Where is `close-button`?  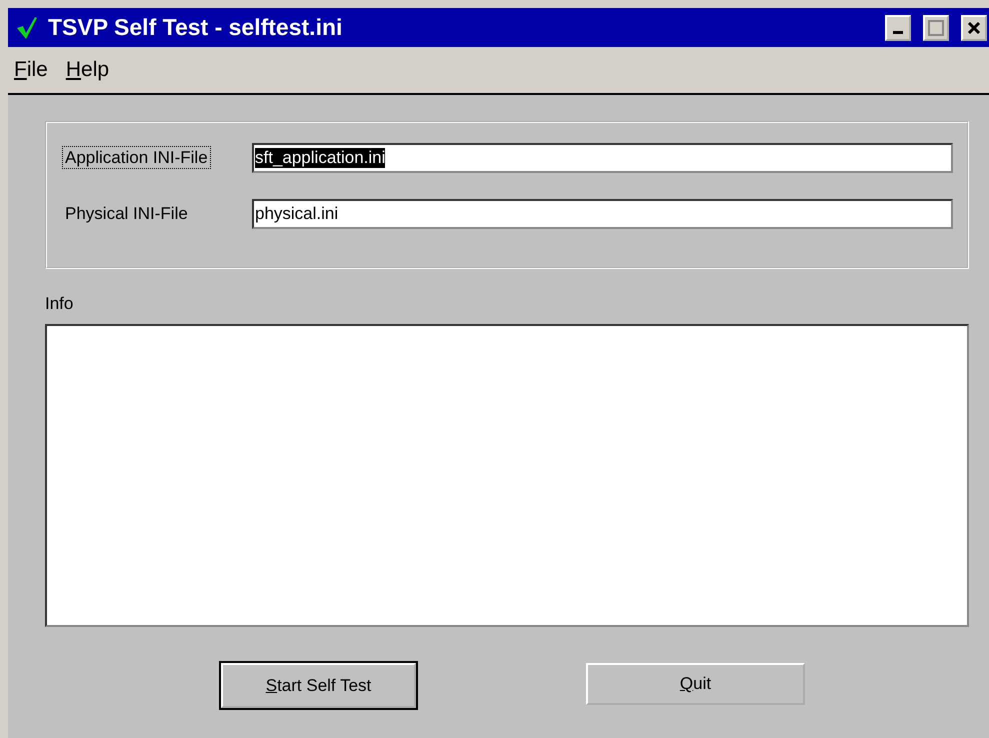
close-button is located at coordinates (974, 27).